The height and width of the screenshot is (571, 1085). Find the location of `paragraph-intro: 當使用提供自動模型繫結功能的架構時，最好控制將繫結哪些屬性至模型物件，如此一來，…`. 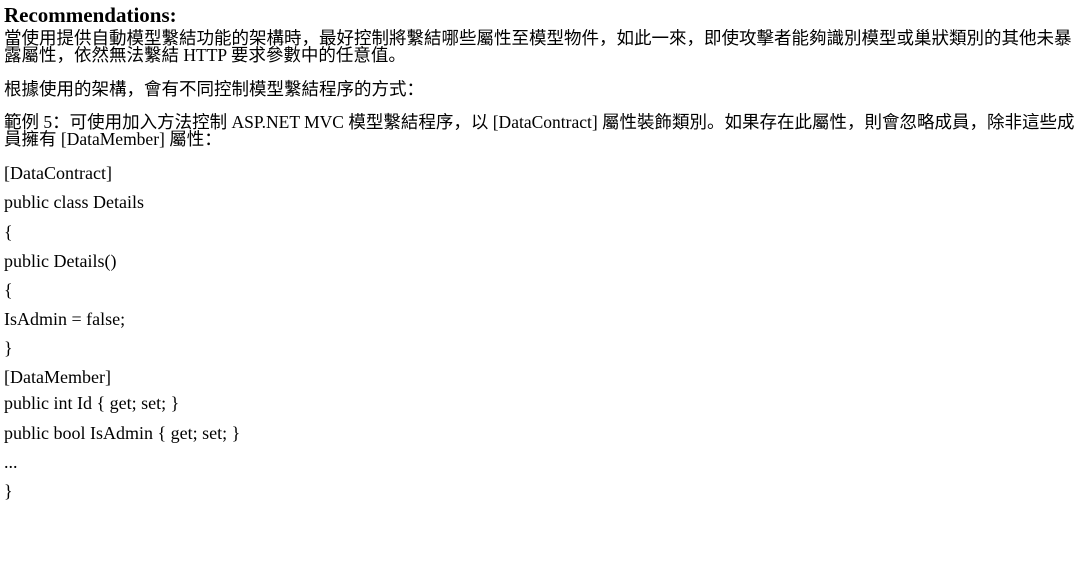

paragraph-intro: 當使用提供自動模型繫結功能的架構時，最好控制將繫結哪些屬性至模型物件，如此一來，… is located at coordinates (538, 46).